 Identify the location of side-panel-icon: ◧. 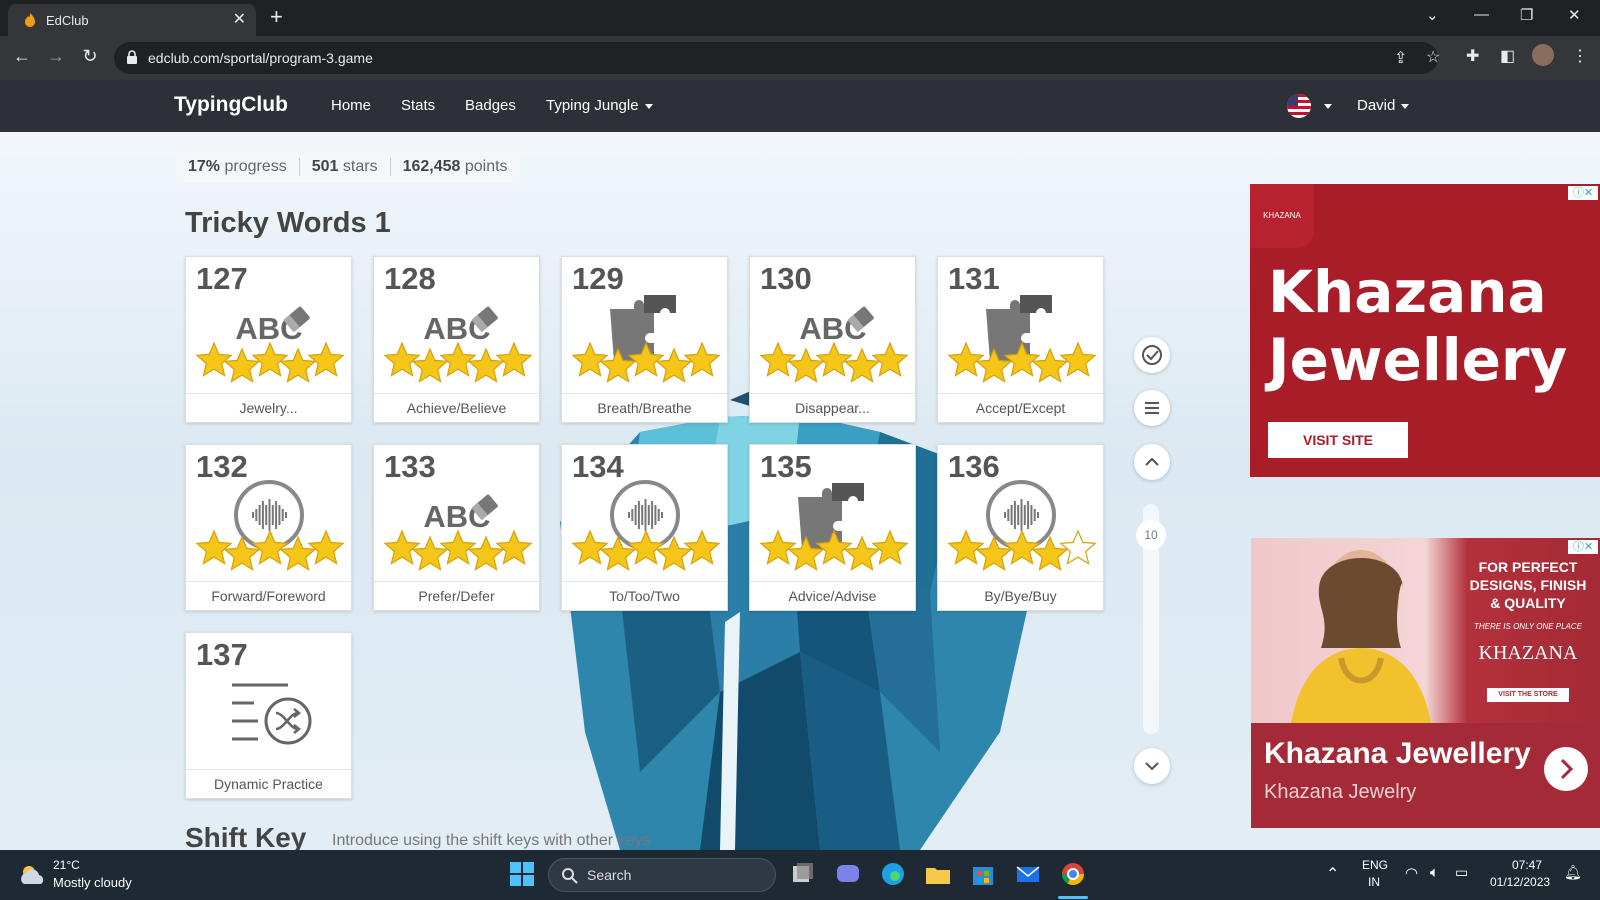
(1507, 56).